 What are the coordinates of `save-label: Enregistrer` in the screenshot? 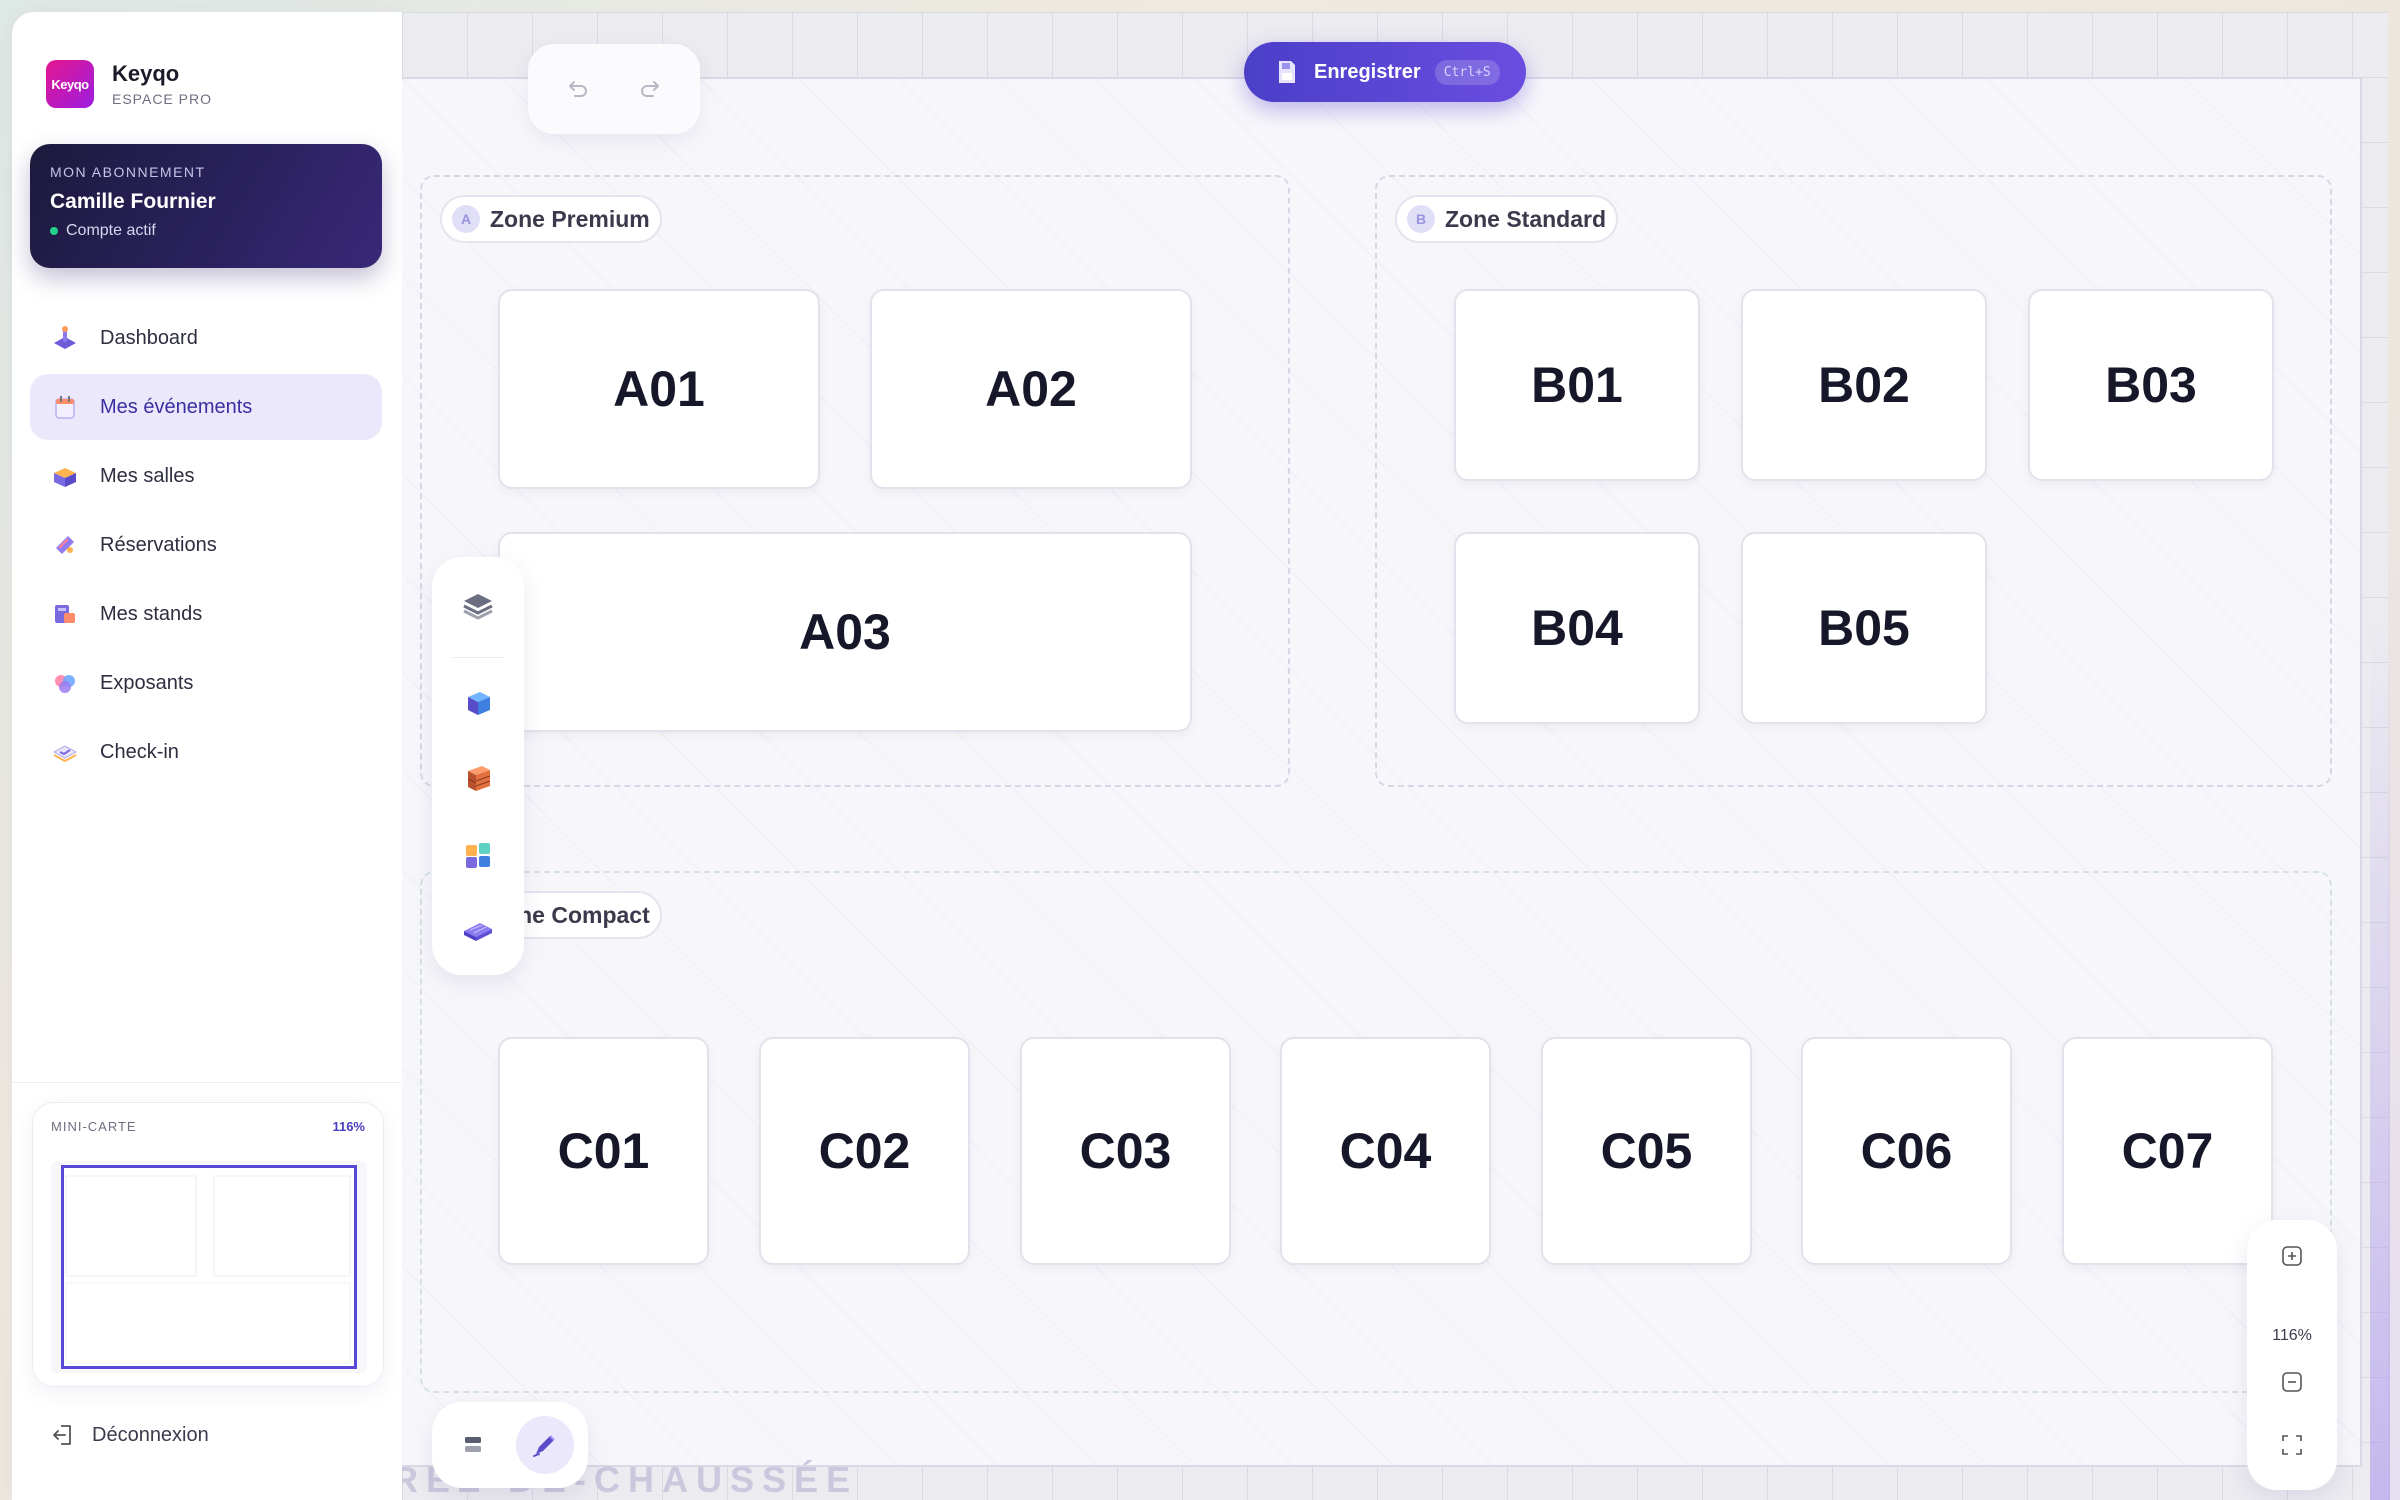 It's located at (1367, 71).